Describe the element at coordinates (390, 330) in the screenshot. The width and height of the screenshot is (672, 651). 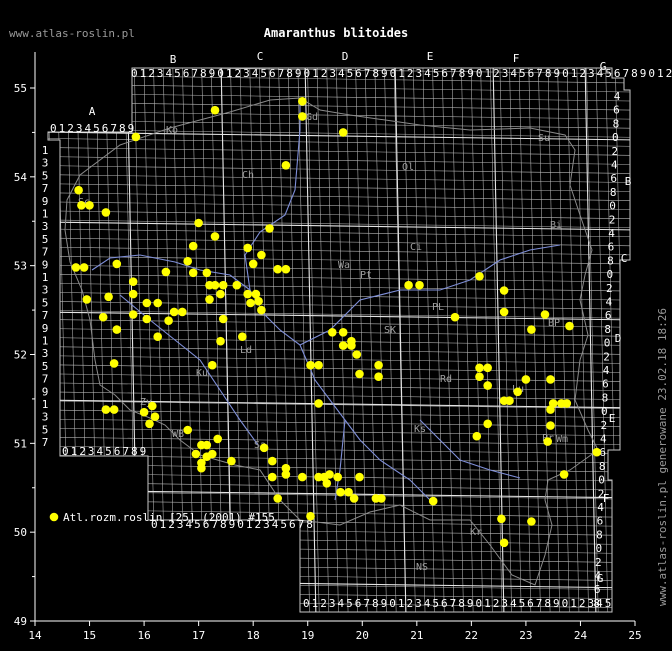
I see `region-label-sk: SK` at that location.